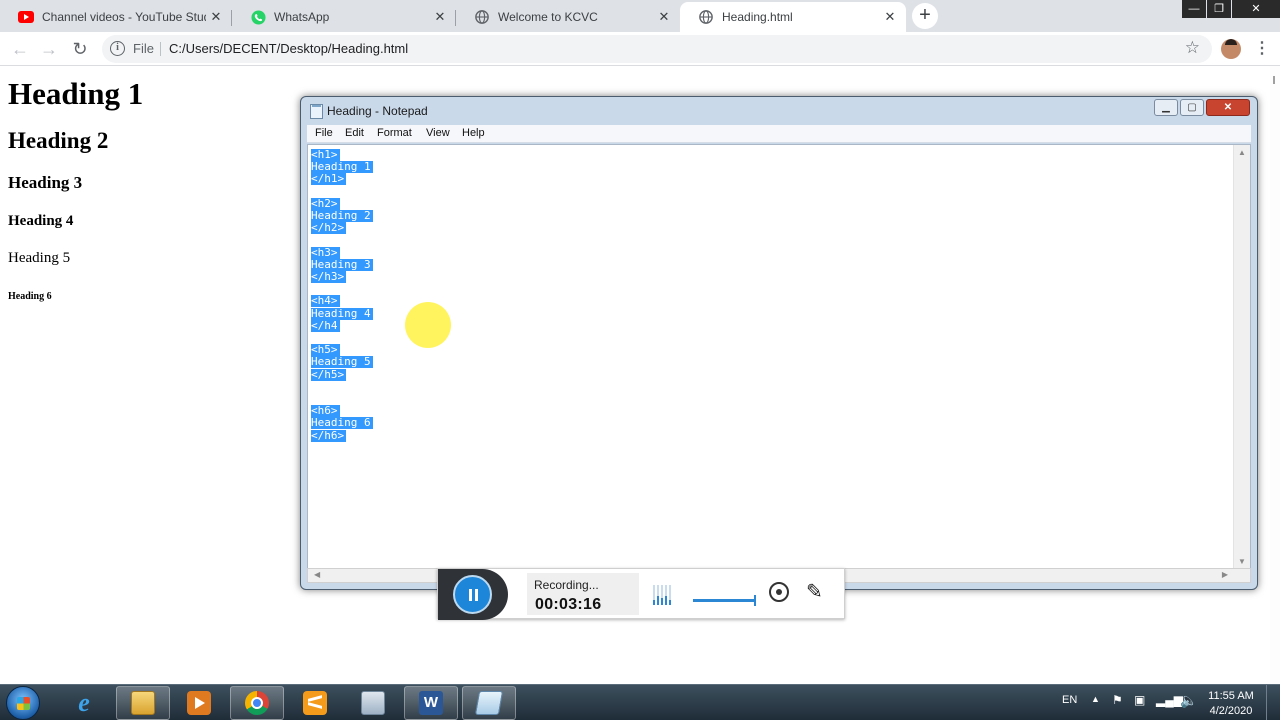 This screenshot has width=1280, height=720. Describe the element at coordinates (342, 264) in the screenshot. I see `notepad-text-line: Heading 3` at that location.